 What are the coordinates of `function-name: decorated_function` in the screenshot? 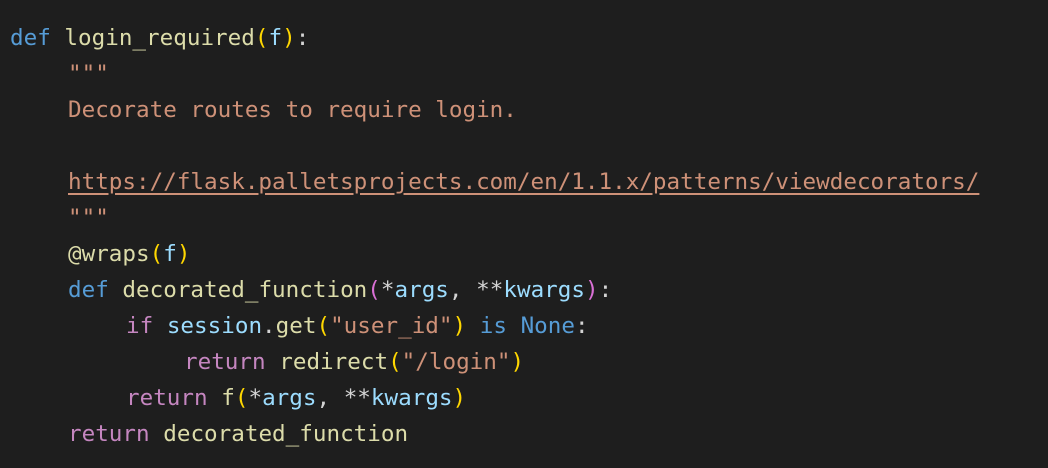 It's located at (245, 290).